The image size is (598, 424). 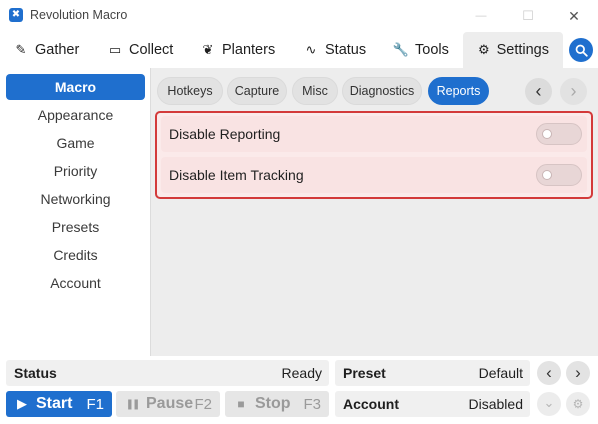 What do you see at coordinates (151, 50) in the screenshot?
I see `tab-collect-label: Collect` at bounding box center [151, 50].